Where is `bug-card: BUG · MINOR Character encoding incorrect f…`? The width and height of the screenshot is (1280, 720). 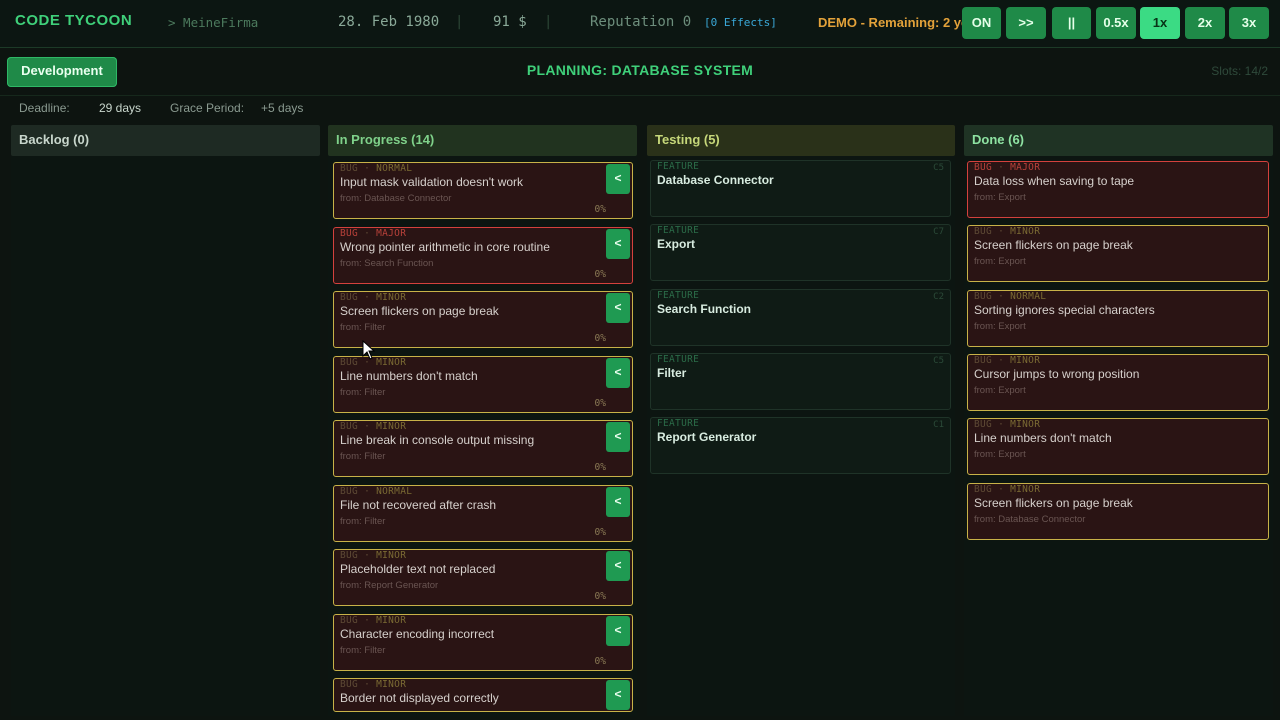
bug-card: BUG · MINOR Character encoding incorrect f… is located at coordinates (483, 642).